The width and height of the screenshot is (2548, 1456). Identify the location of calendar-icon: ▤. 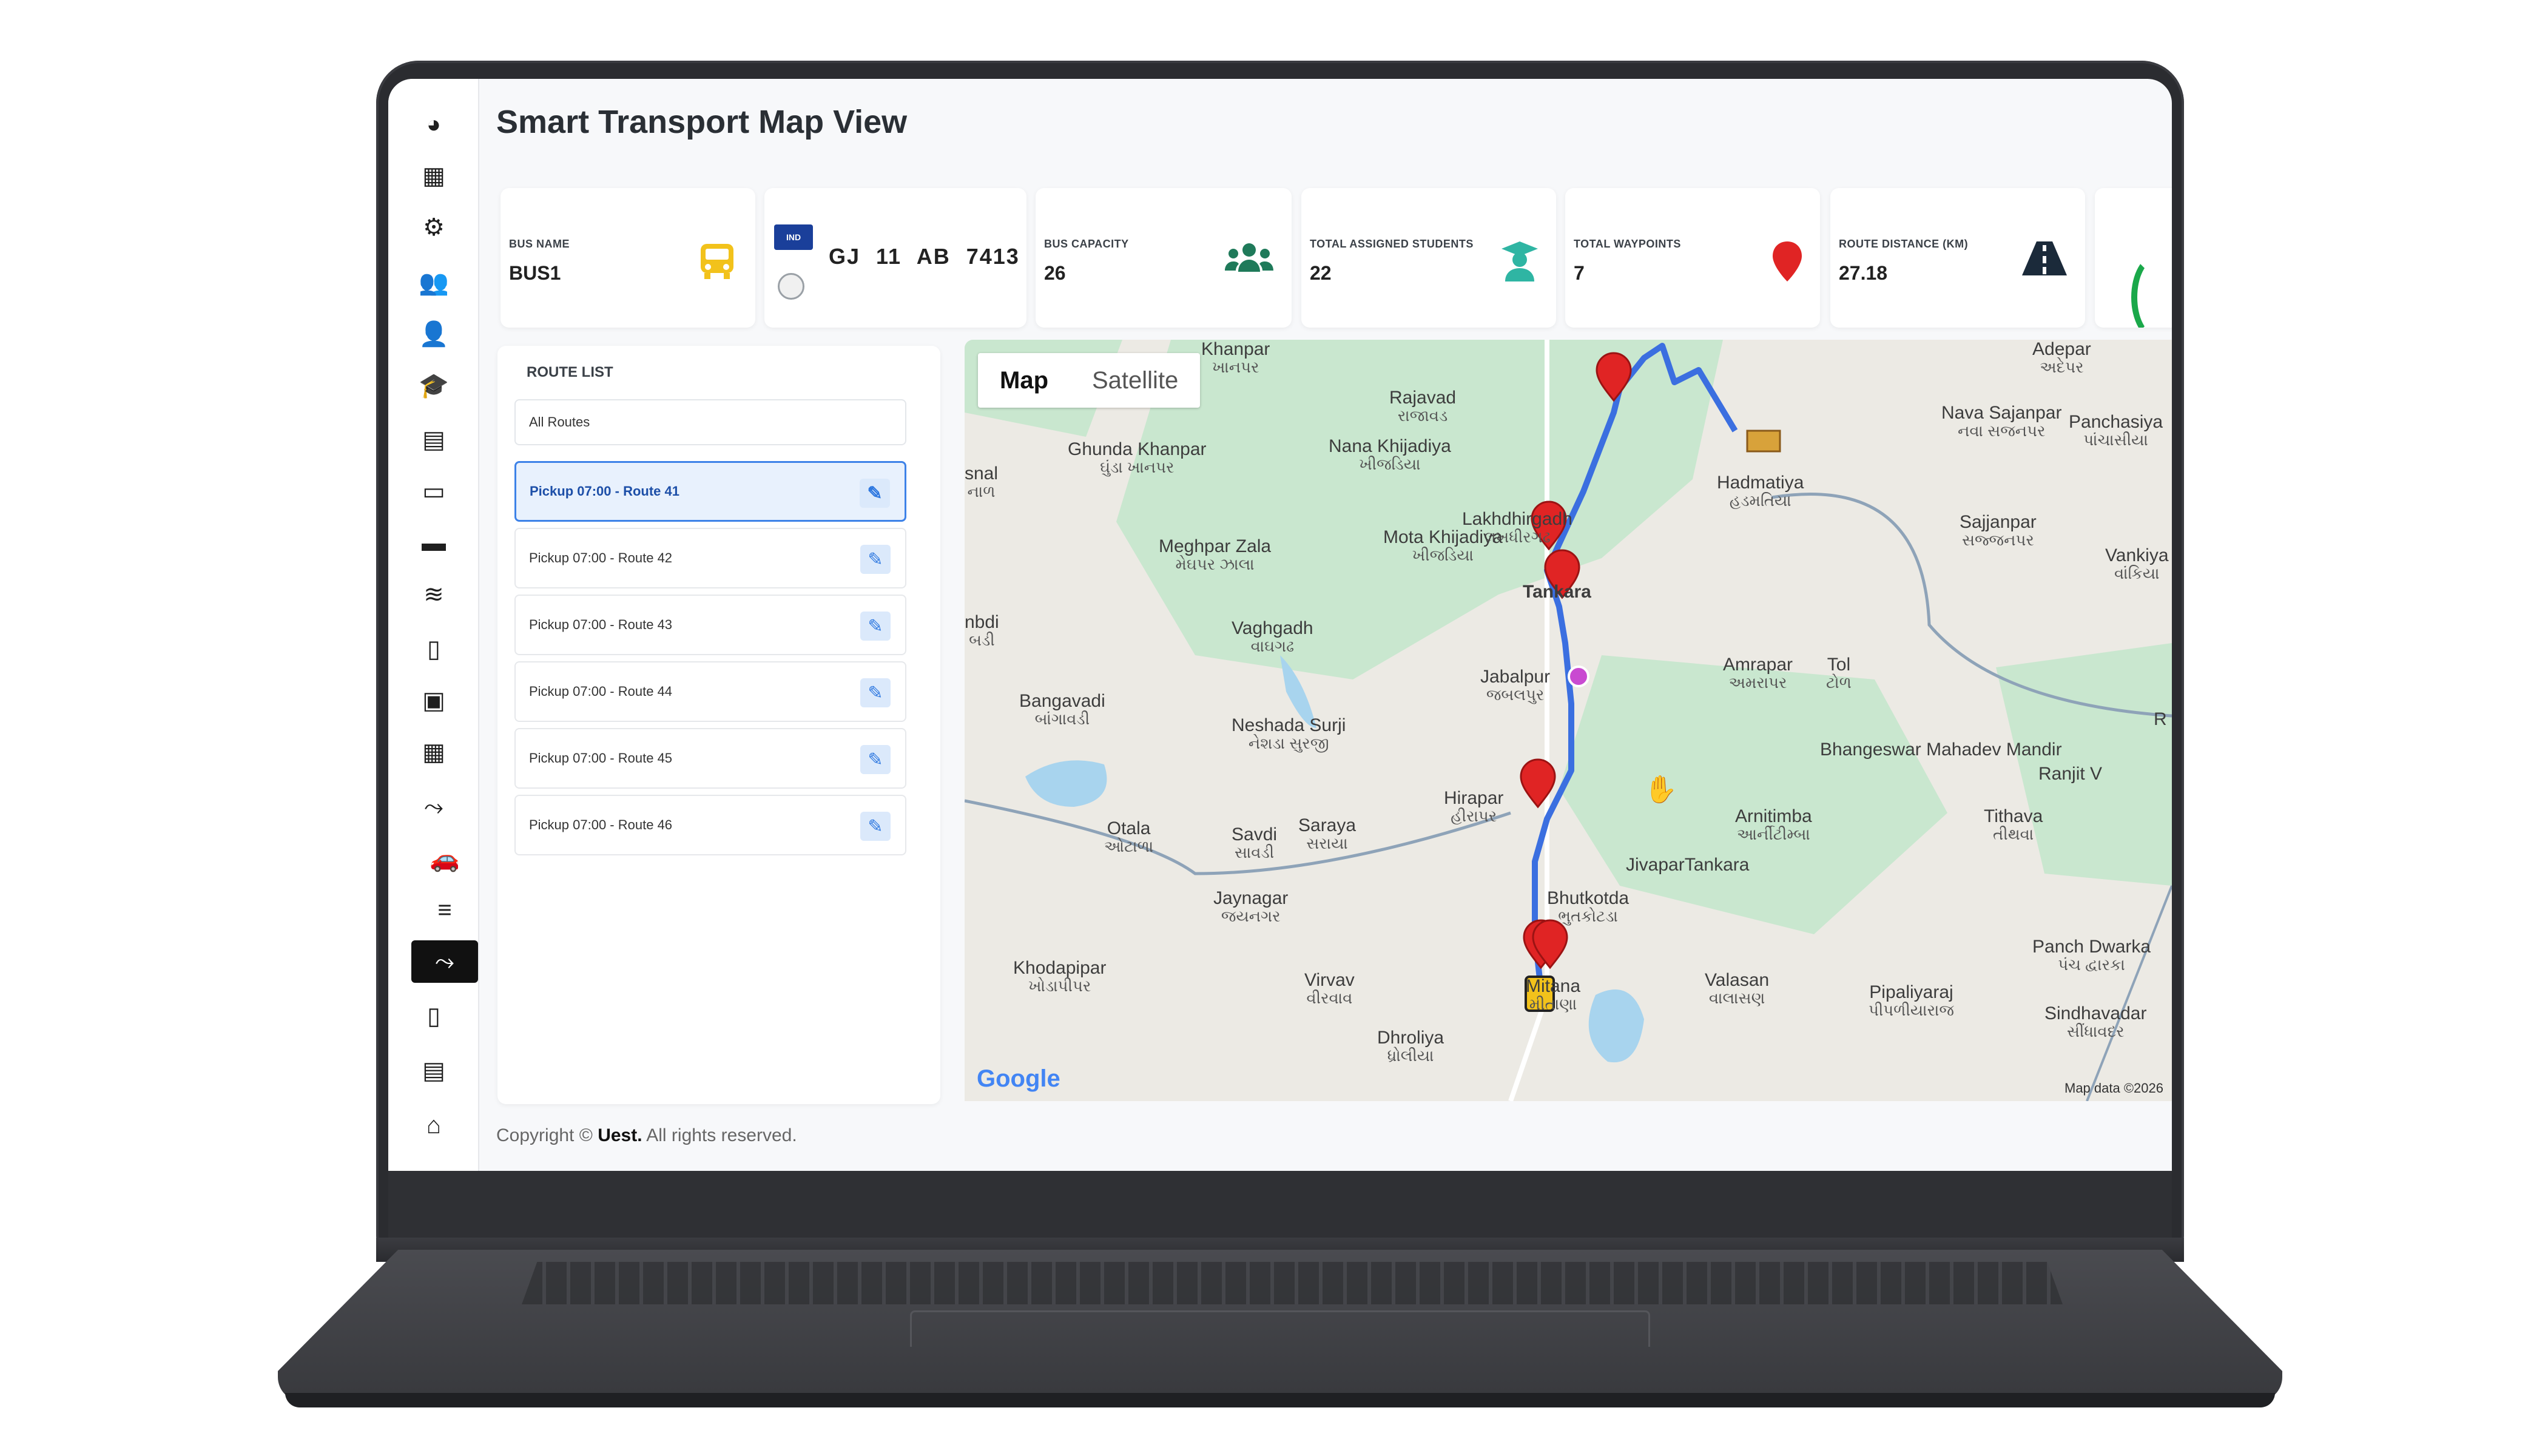
(433, 440).